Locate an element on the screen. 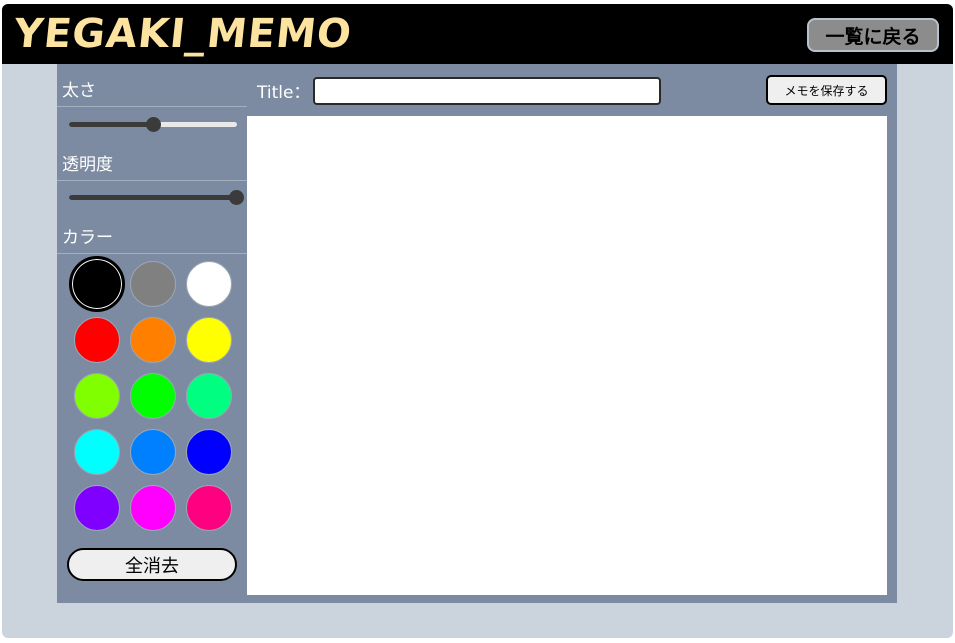  thickness-label: 太さ is located at coordinates (79, 91).